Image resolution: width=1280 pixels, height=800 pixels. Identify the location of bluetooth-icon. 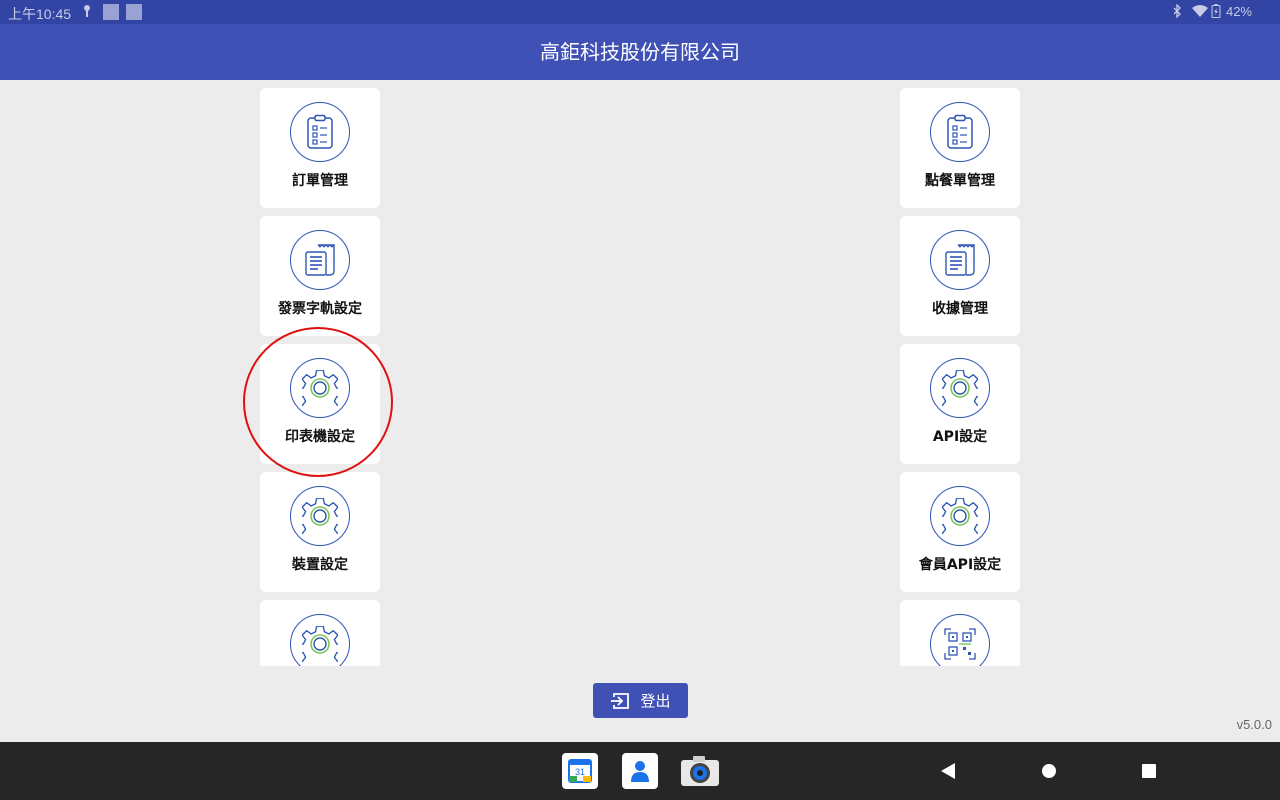
(1177, 11).